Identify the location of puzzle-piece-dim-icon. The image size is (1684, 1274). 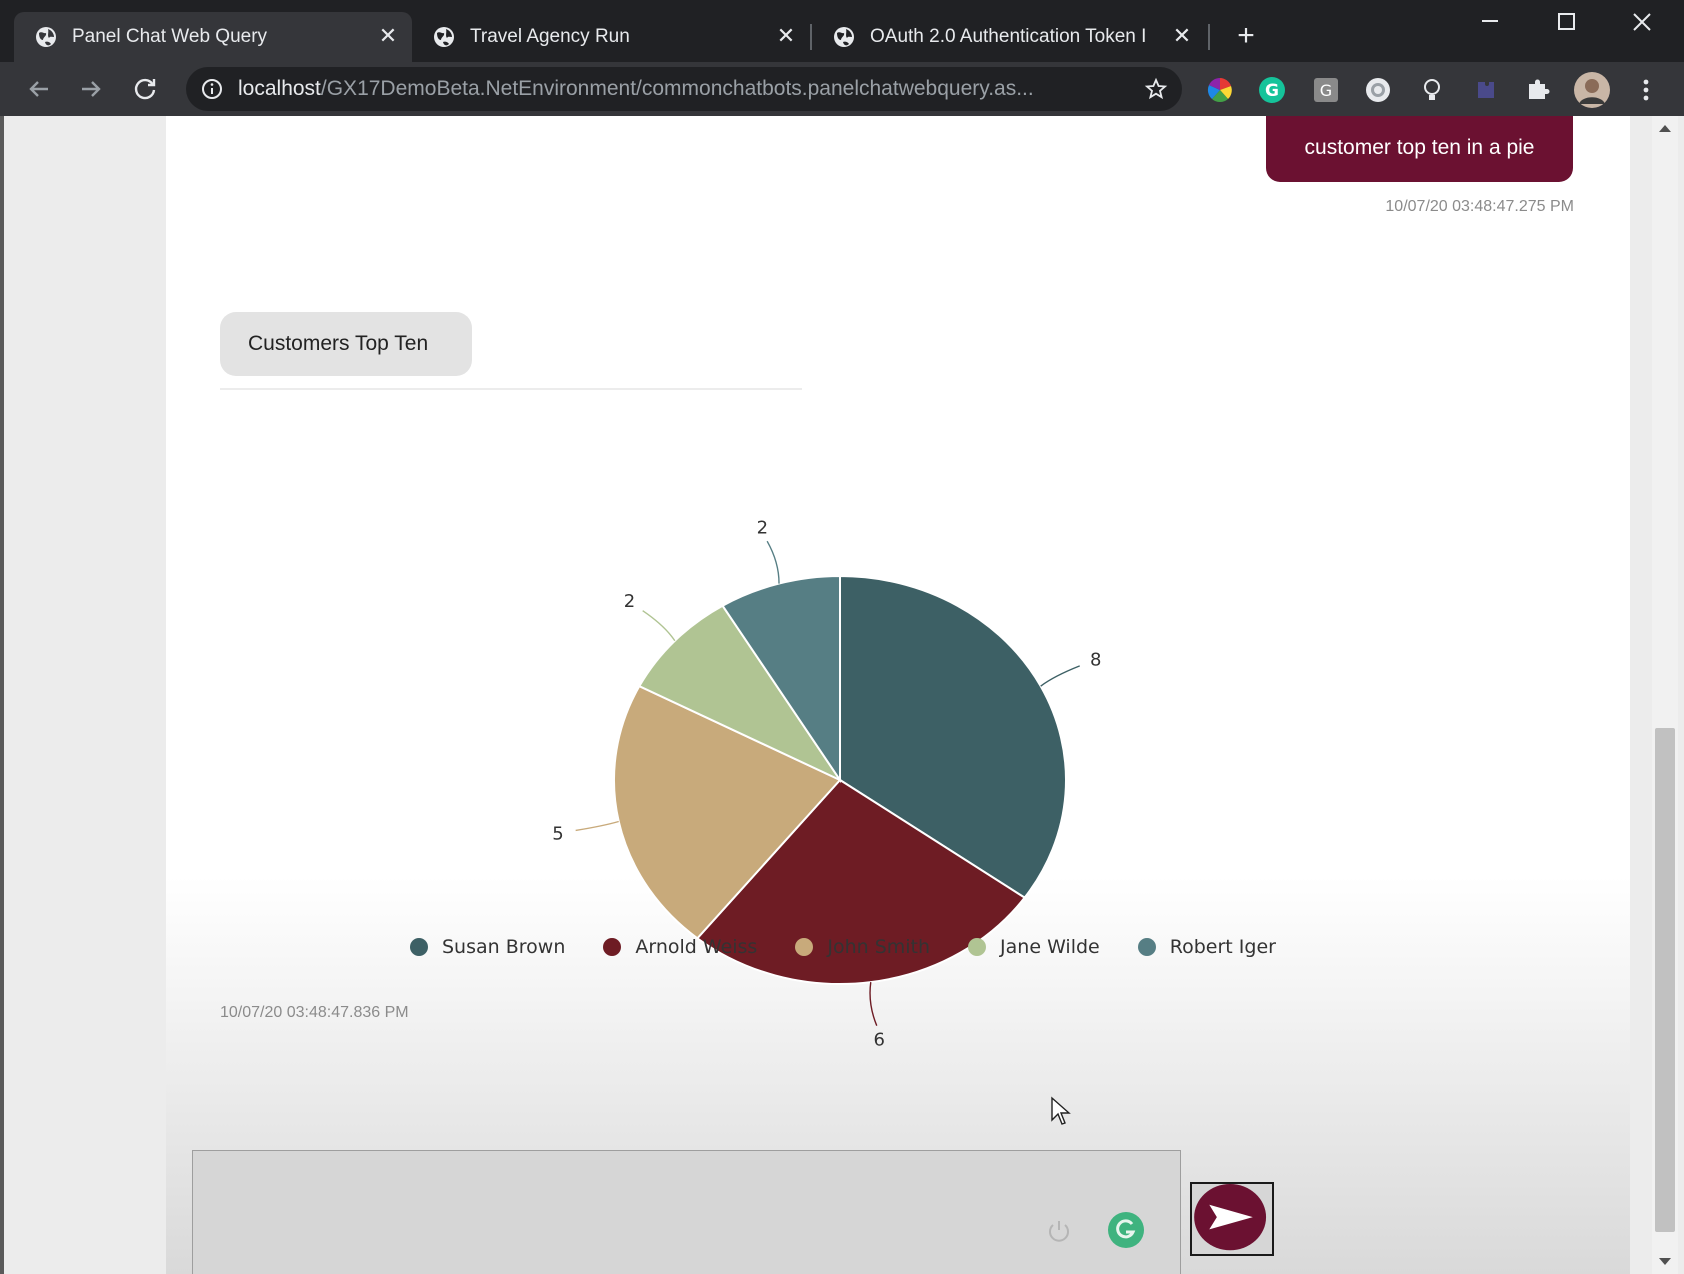
(1486, 90).